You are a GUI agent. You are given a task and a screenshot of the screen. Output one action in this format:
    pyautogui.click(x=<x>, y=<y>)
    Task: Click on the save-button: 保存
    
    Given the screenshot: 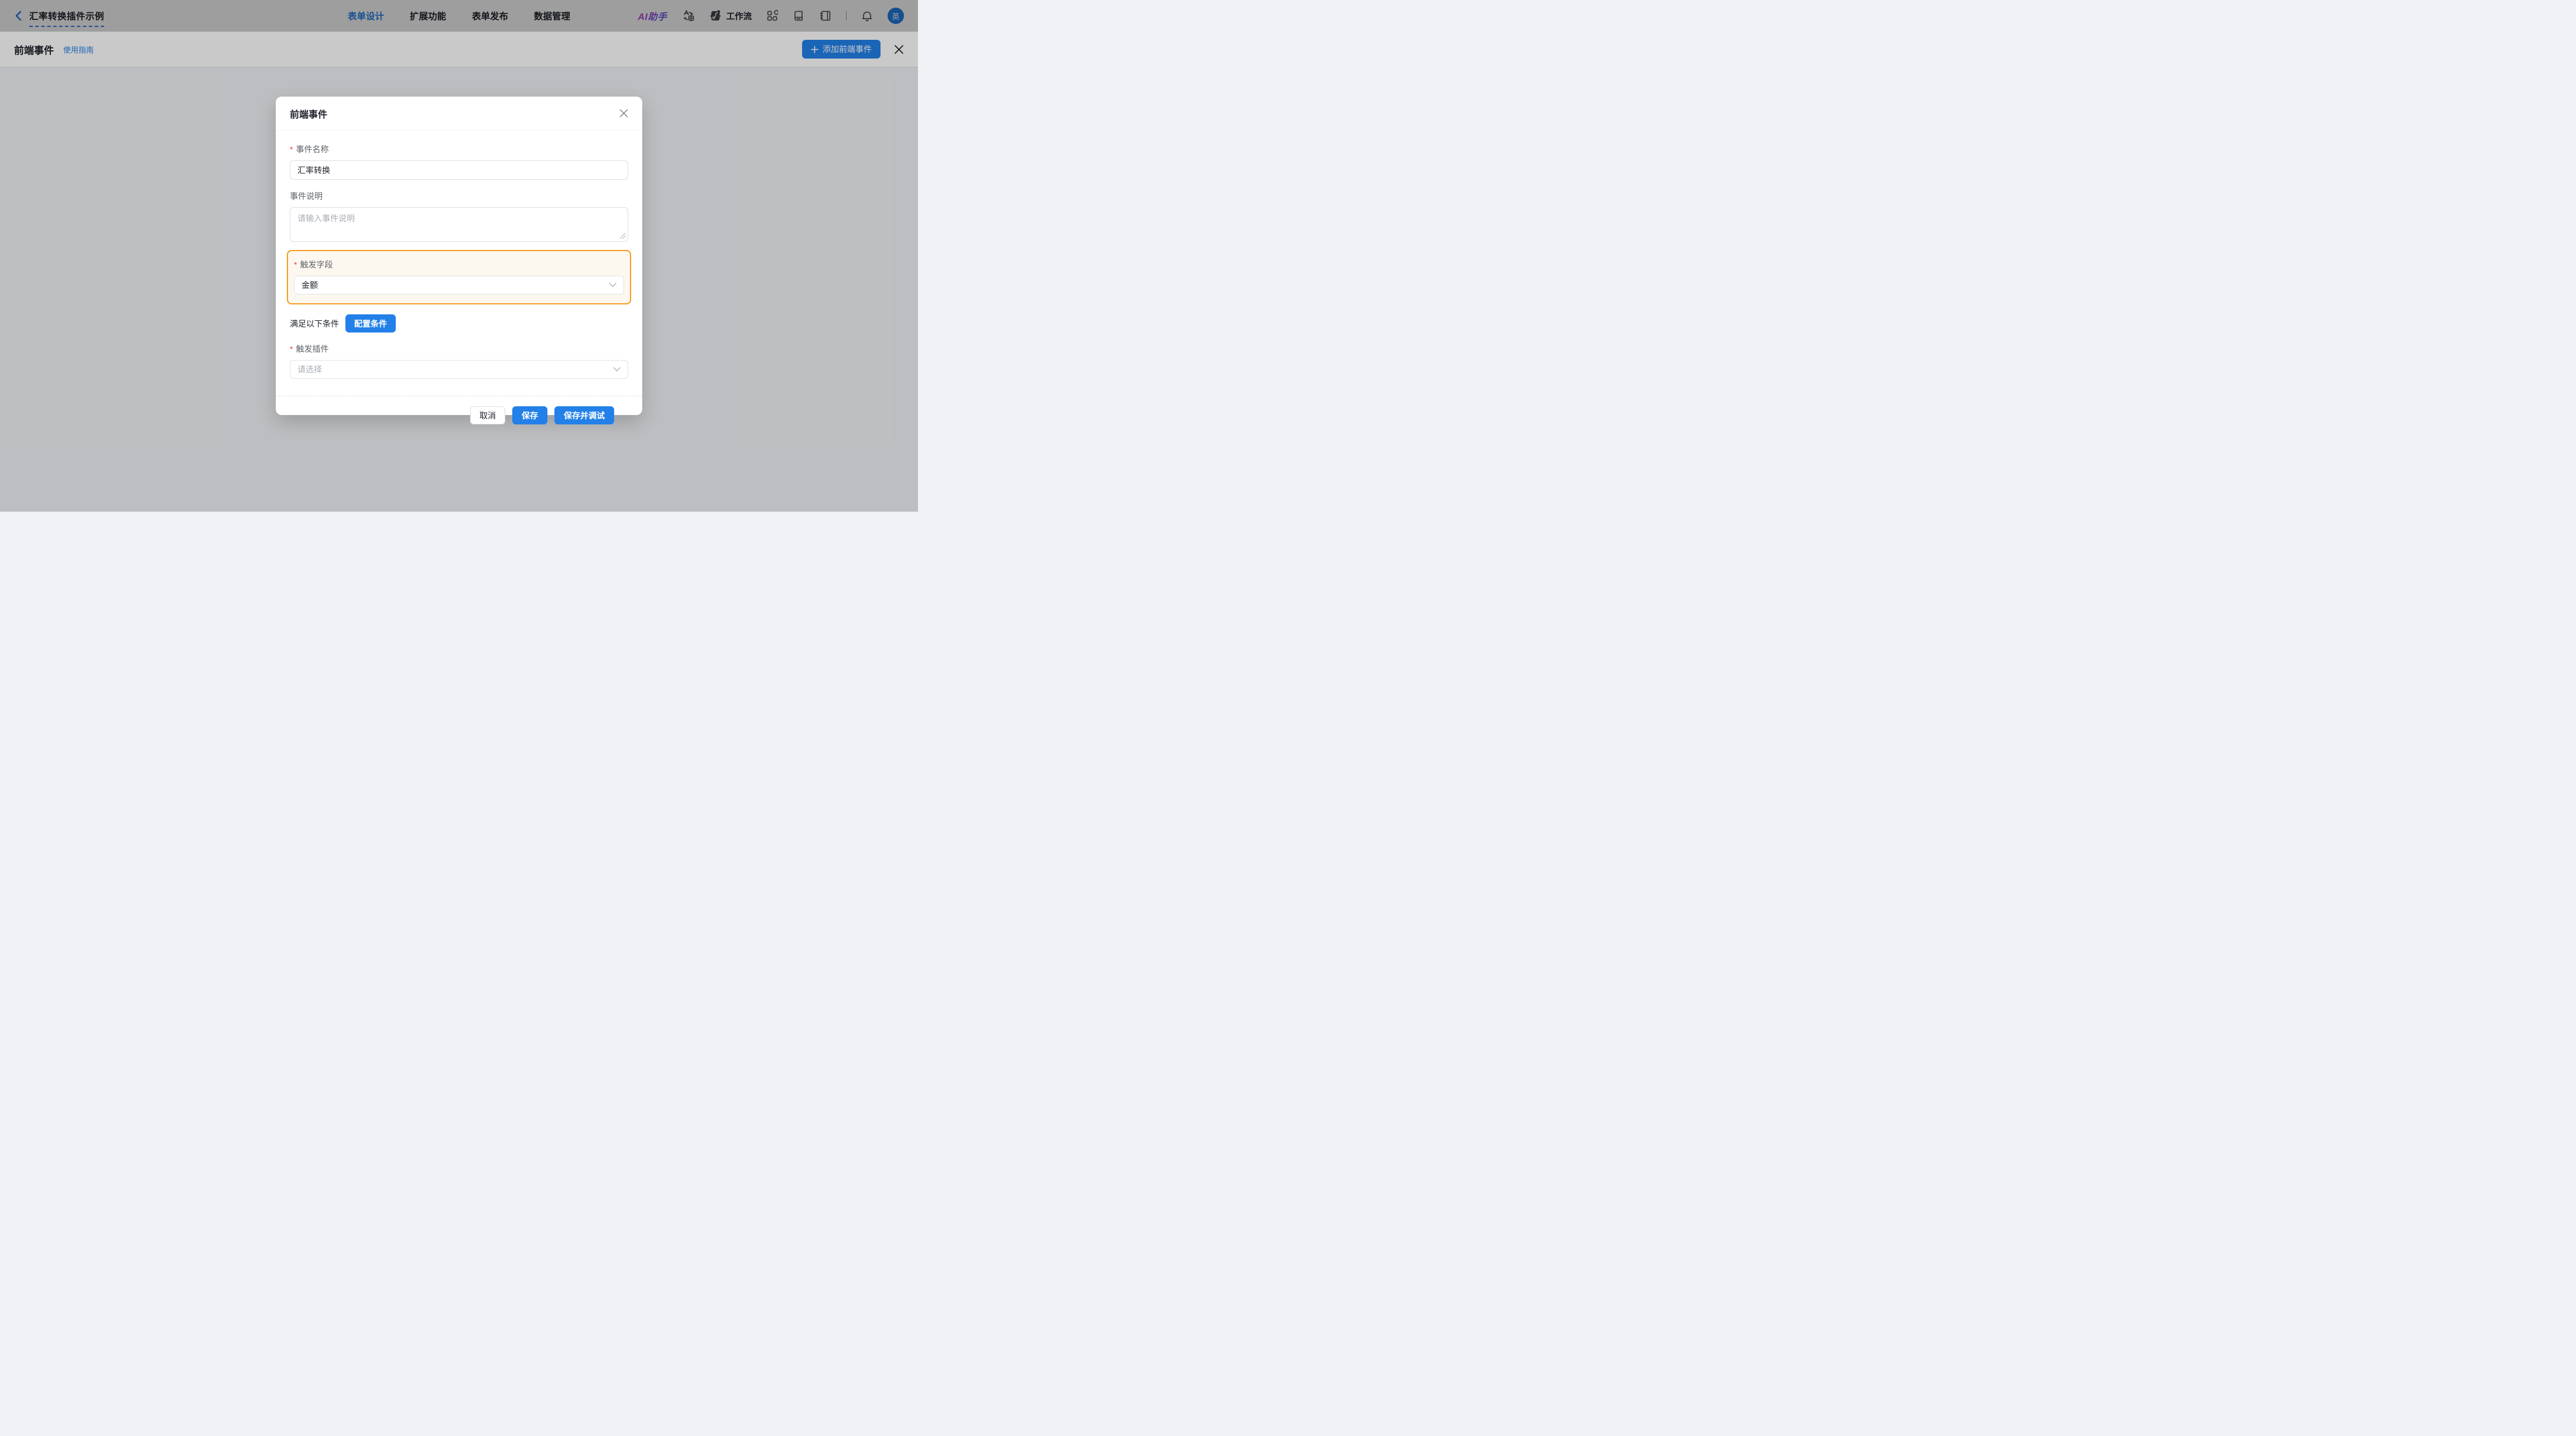 What is the action you would take?
    pyautogui.click(x=529, y=415)
    